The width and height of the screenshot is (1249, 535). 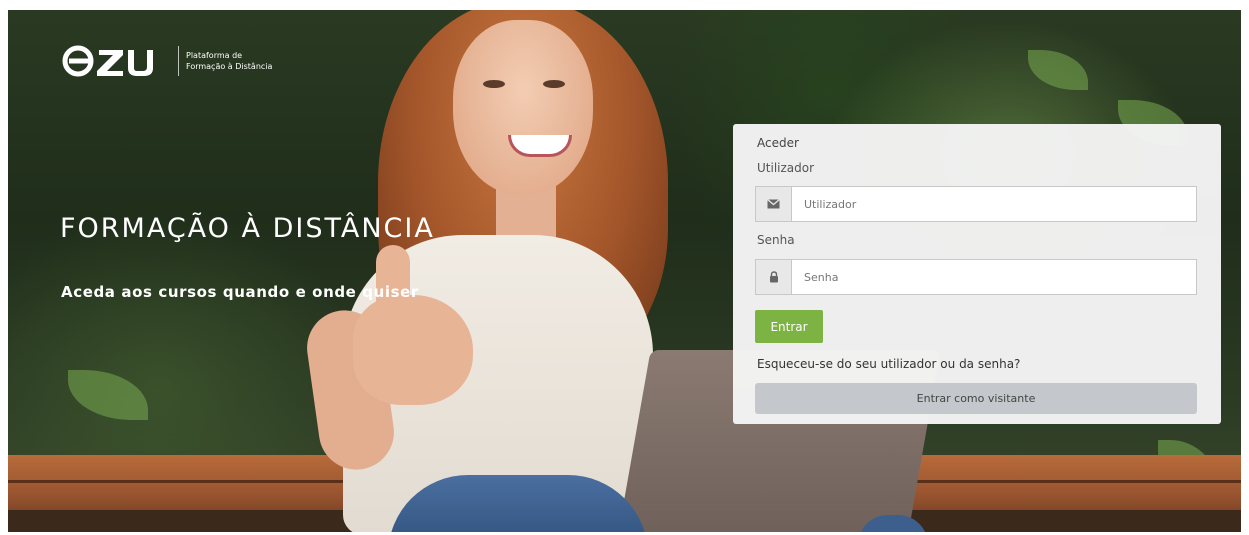 What do you see at coordinates (178, 61) in the screenshot?
I see `logo-divider` at bounding box center [178, 61].